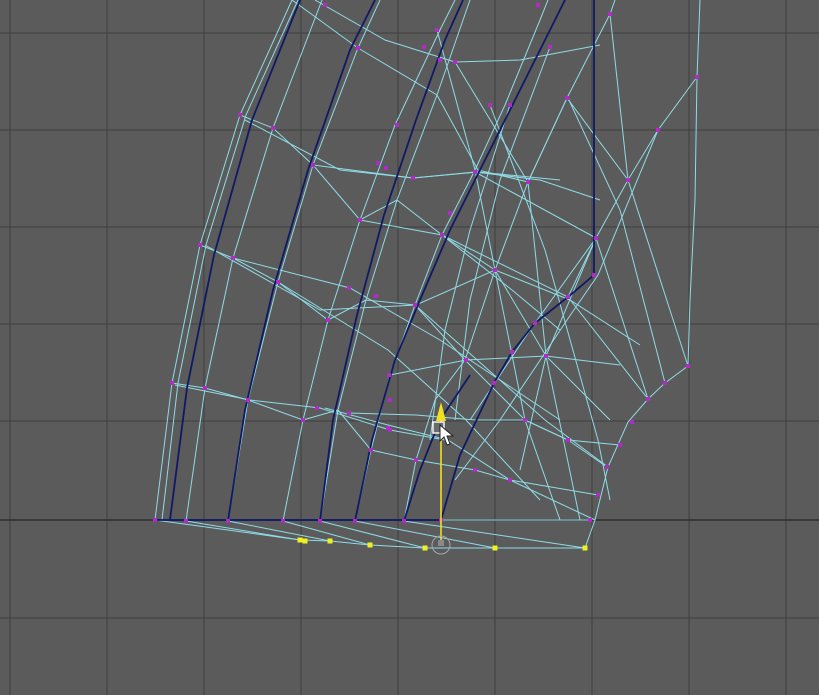 The width and height of the screenshot is (819, 695). What do you see at coordinates (441, 478) in the screenshot?
I see `move-gizmo` at bounding box center [441, 478].